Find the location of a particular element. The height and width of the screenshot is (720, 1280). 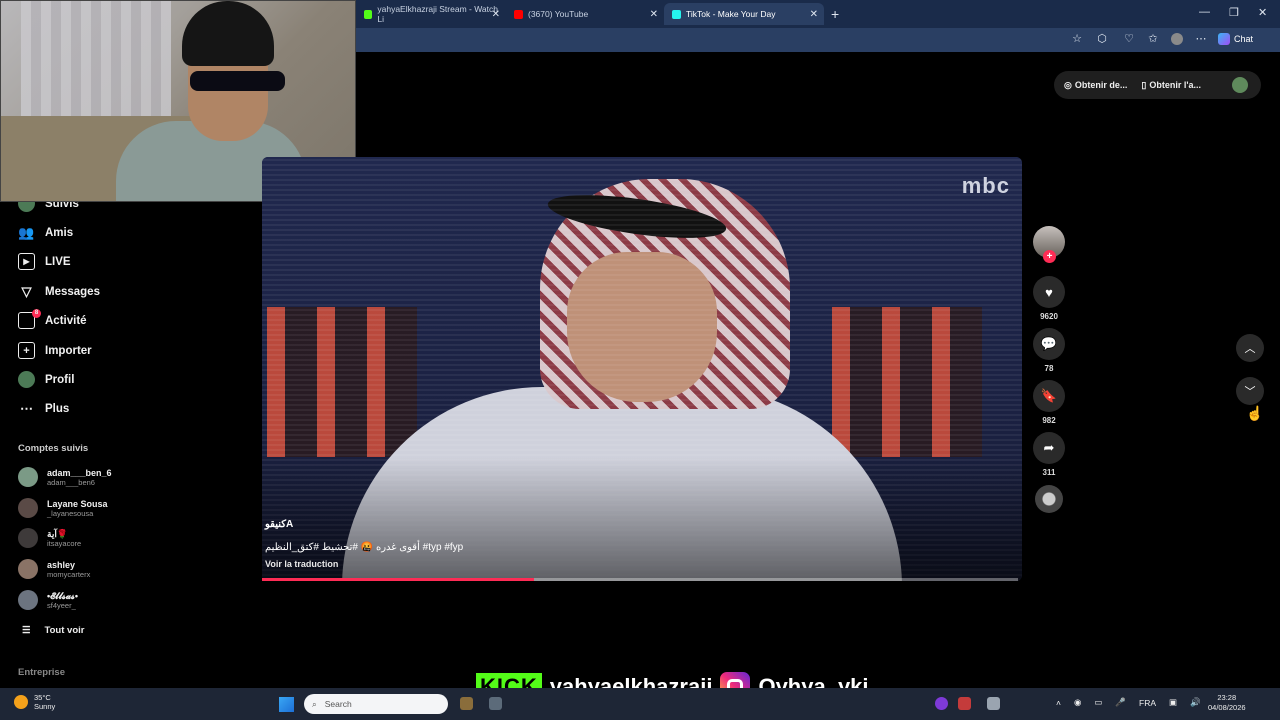

followed-account: آية🌹 itsayacore is located at coordinates (49, 538).